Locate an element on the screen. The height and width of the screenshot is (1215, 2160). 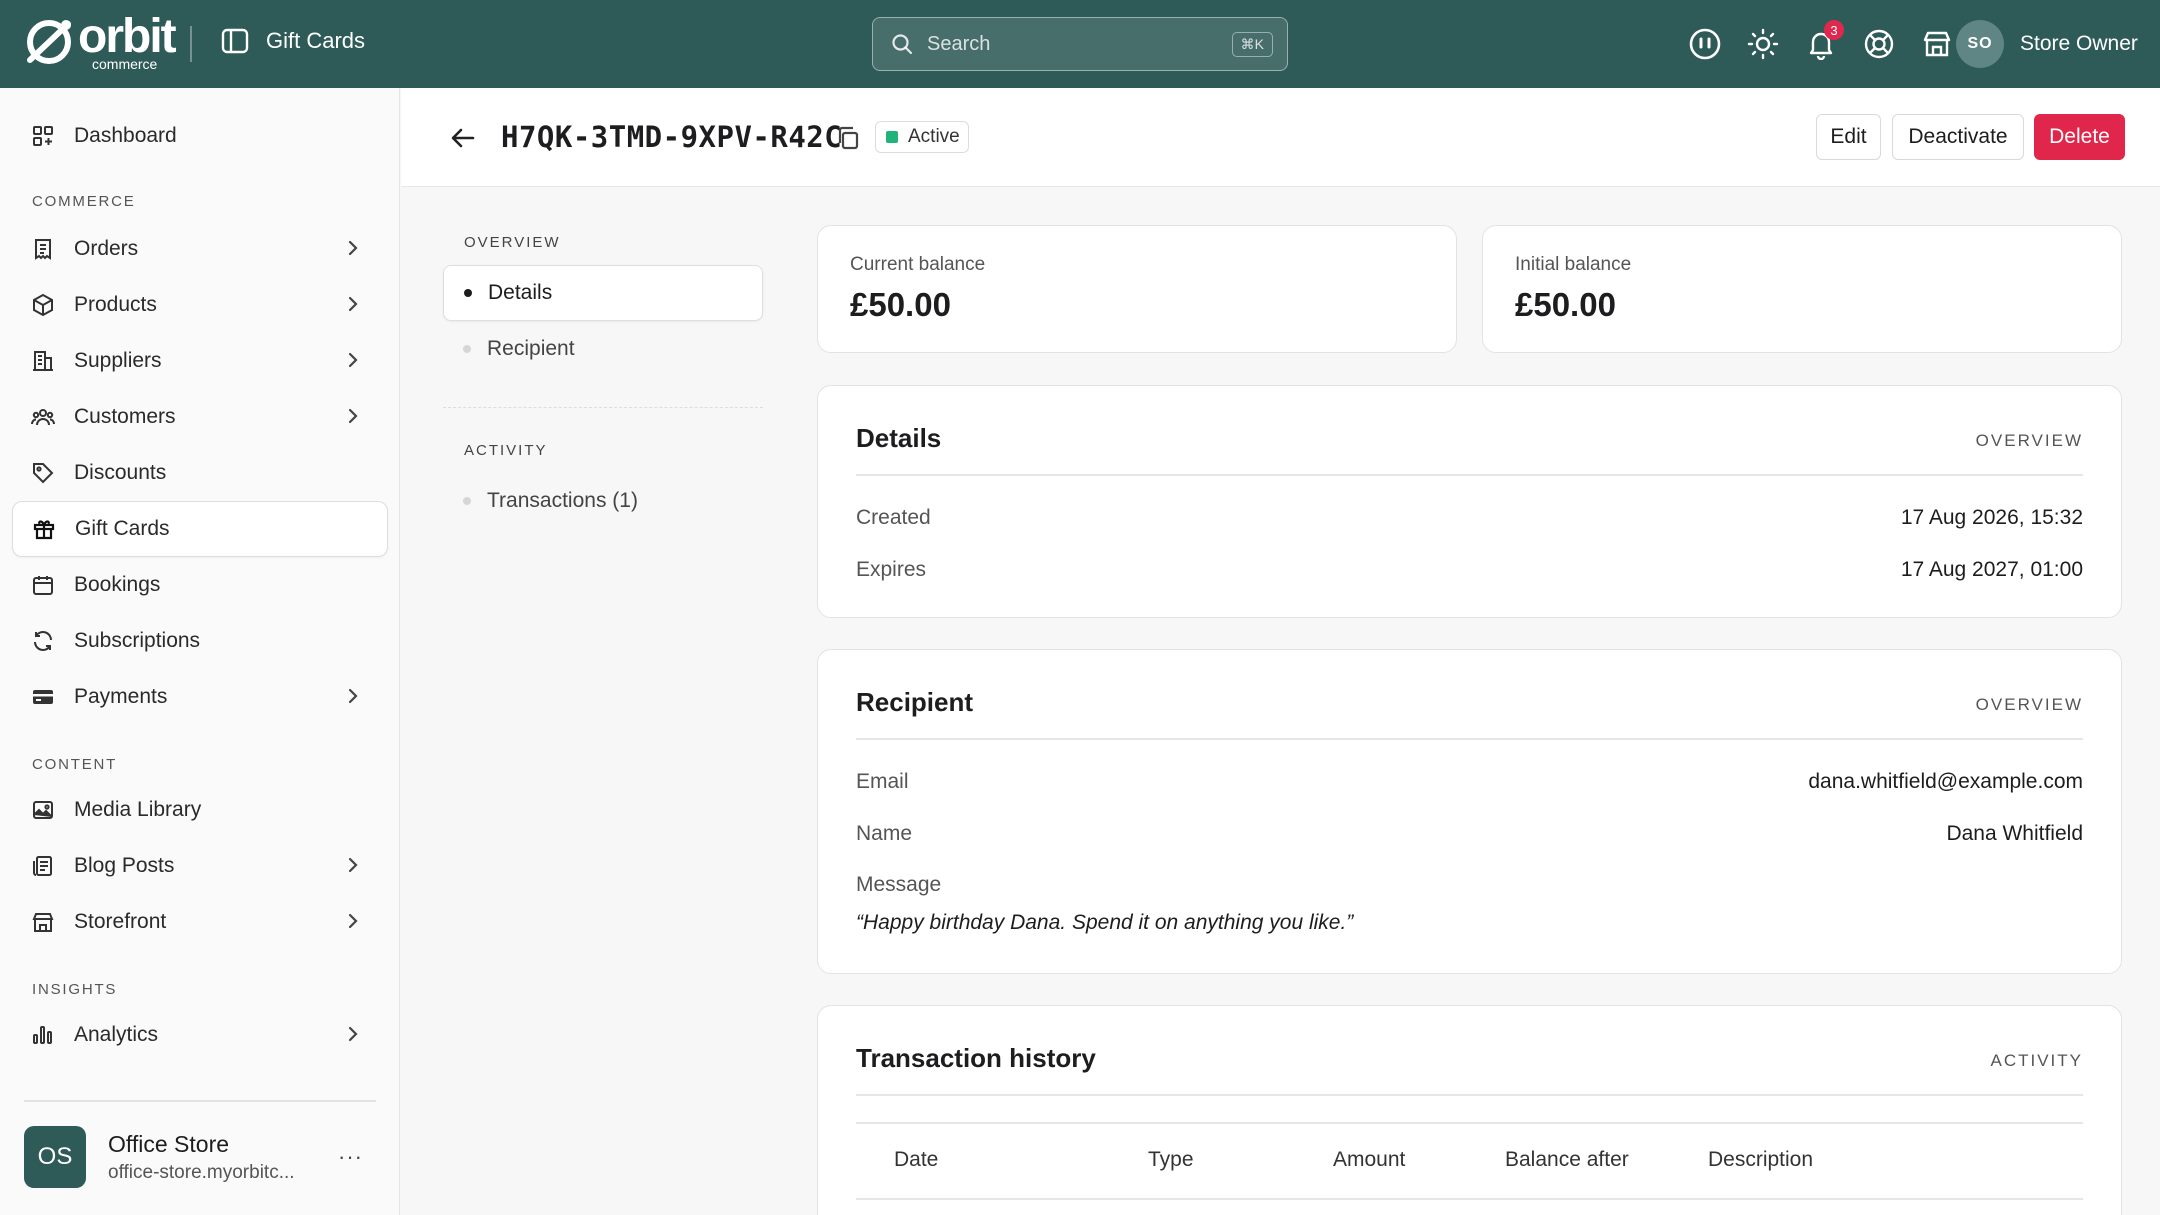
lifebuoy-icon is located at coordinates (1879, 44).